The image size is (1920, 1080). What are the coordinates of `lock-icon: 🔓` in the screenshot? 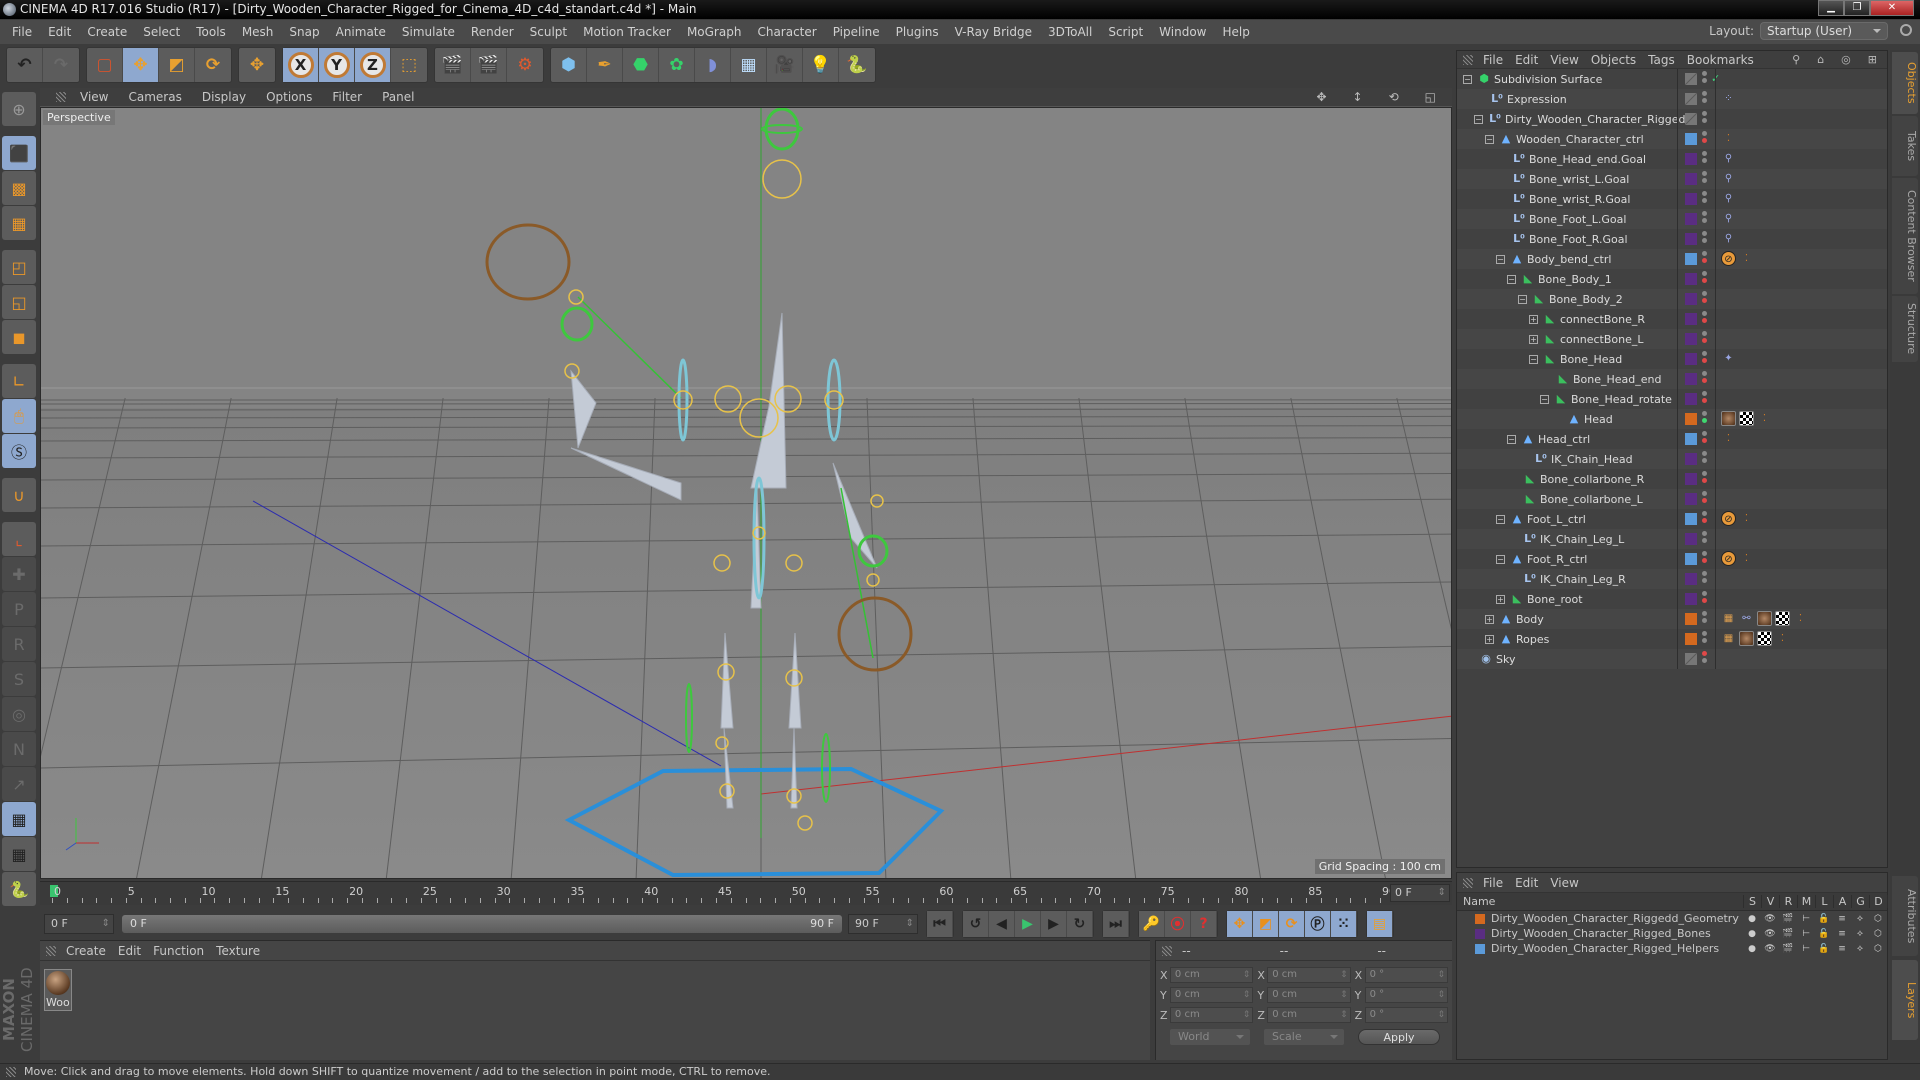 It's located at (1824, 919).